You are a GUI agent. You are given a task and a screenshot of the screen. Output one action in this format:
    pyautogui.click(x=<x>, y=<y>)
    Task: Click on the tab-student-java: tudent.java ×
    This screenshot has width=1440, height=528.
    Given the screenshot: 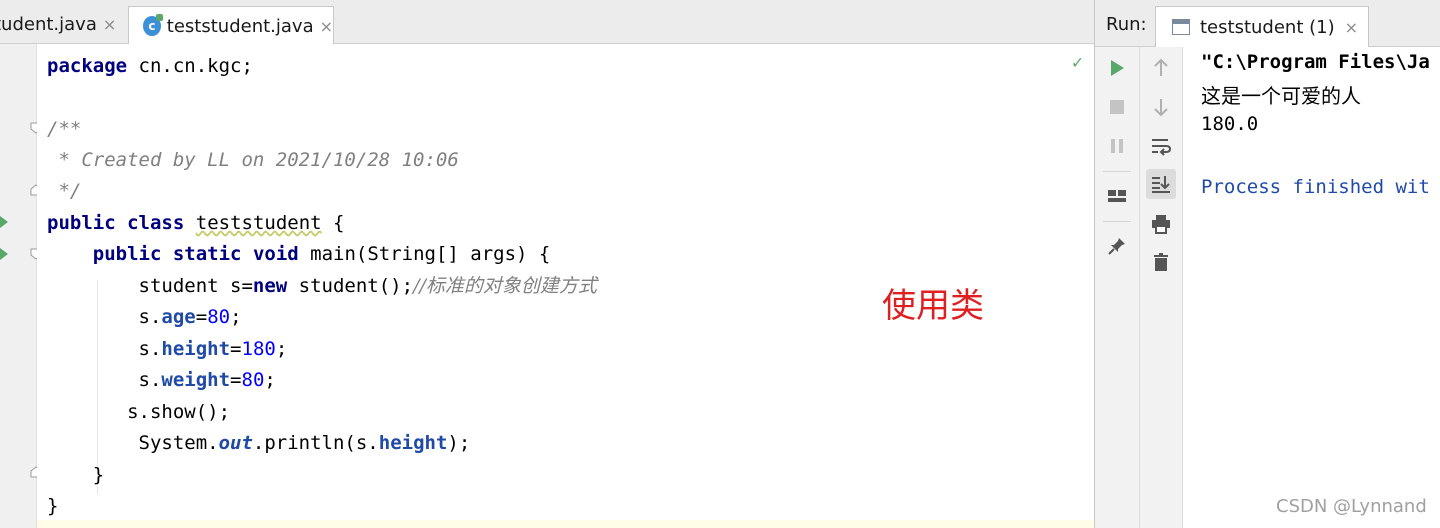 What is the action you would take?
    pyautogui.click(x=64, y=24)
    